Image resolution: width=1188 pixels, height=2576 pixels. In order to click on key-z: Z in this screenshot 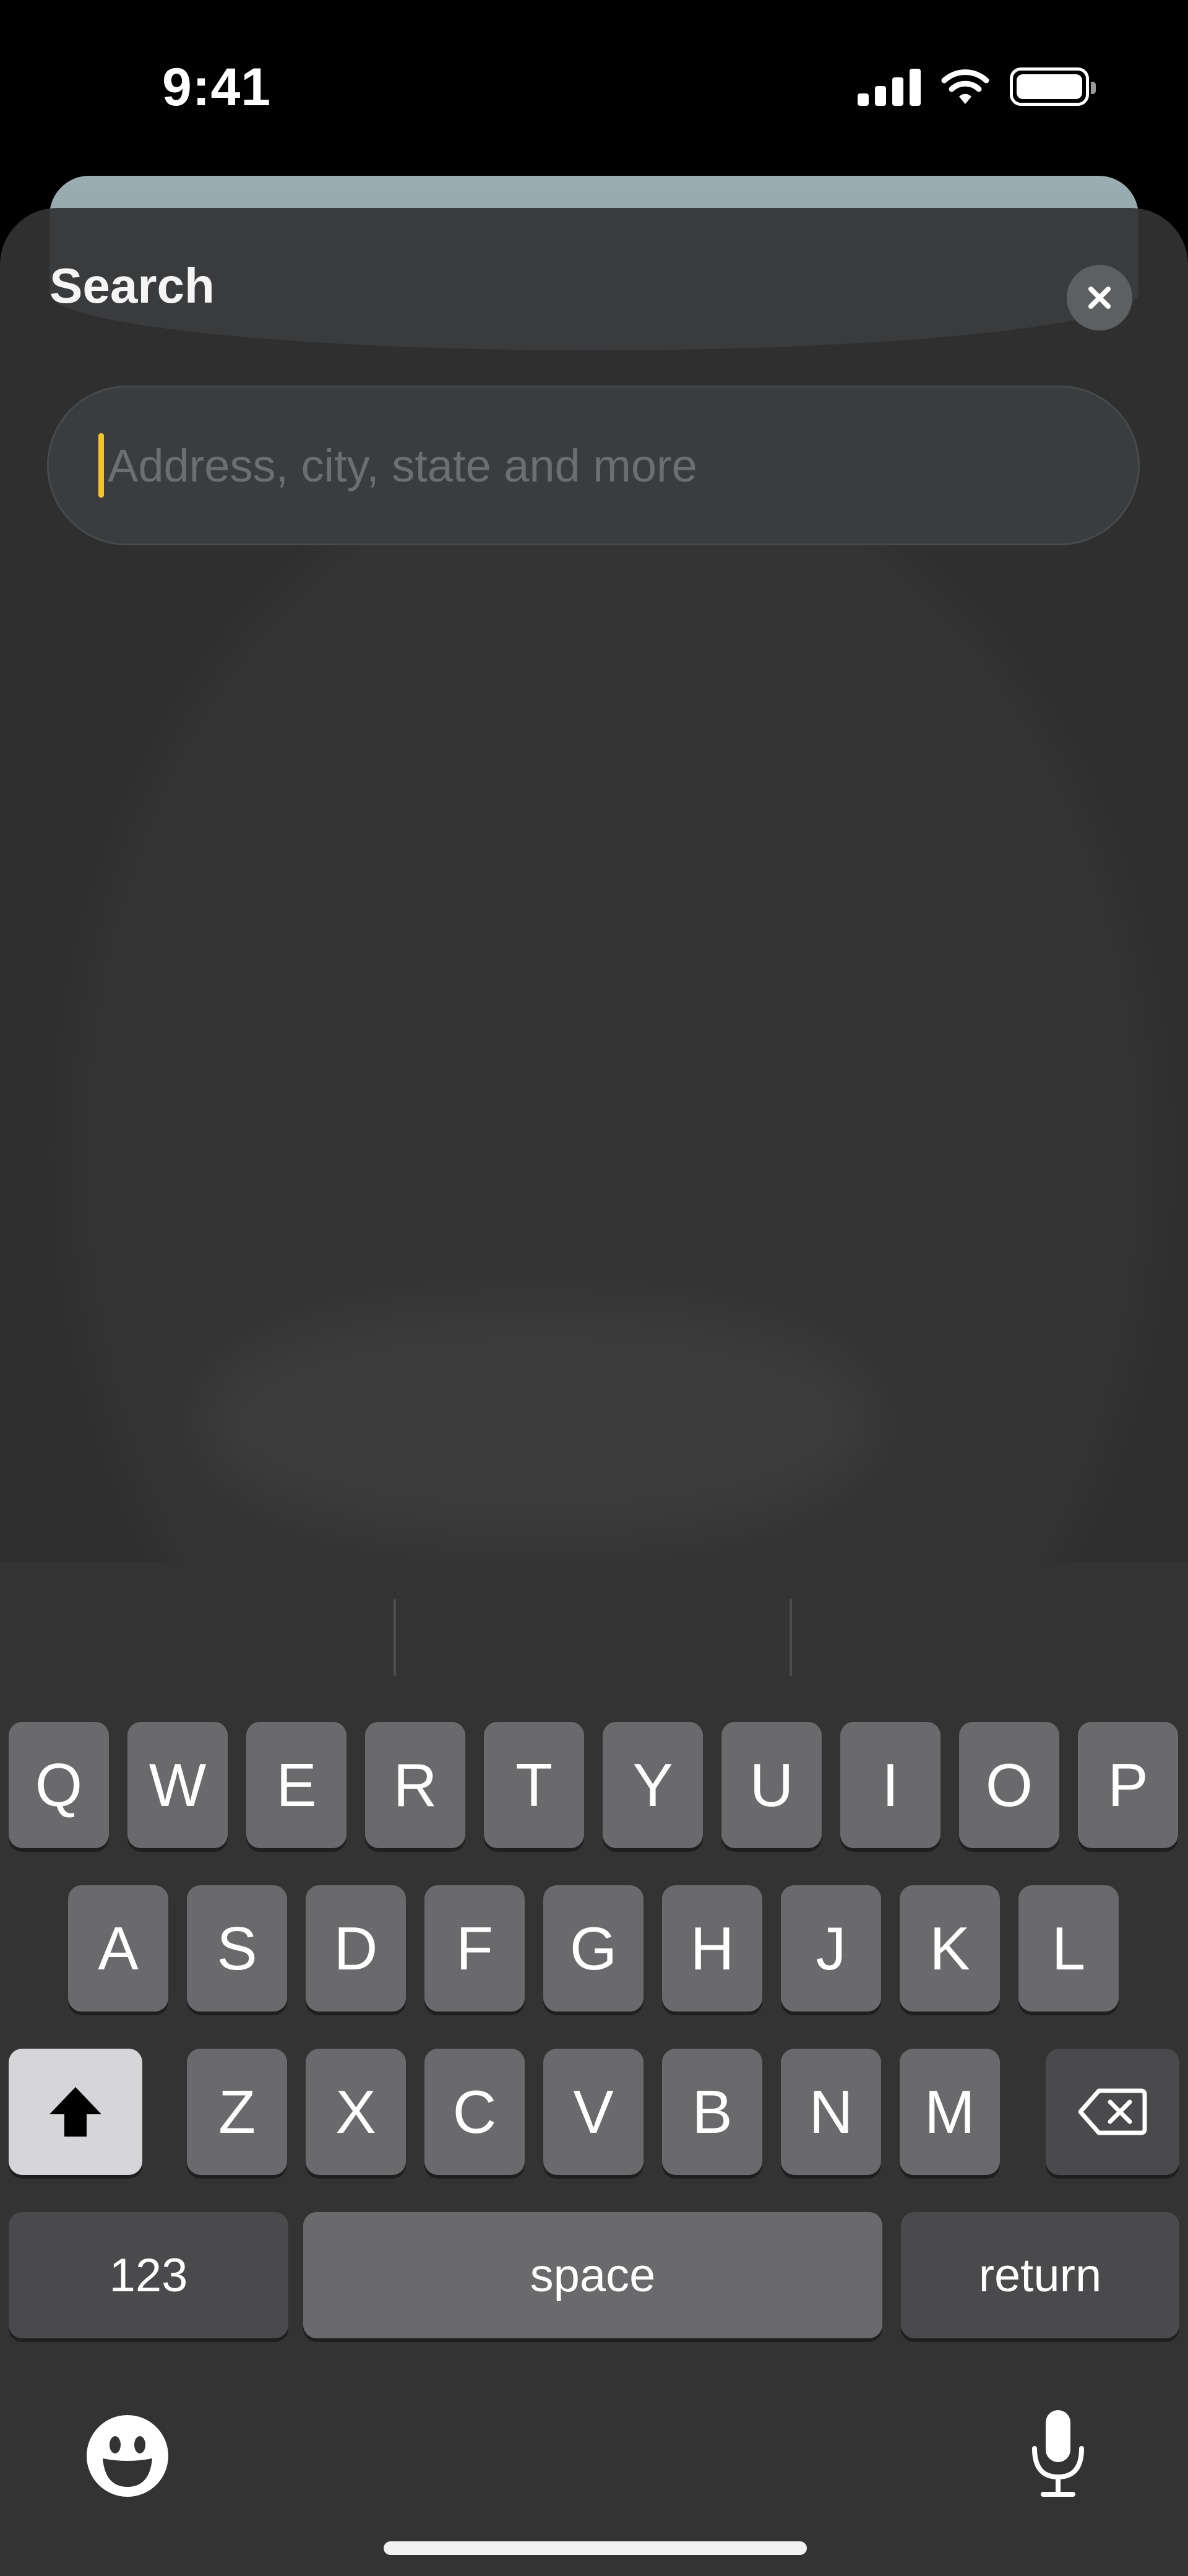, I will do `click(237, 2112)`.